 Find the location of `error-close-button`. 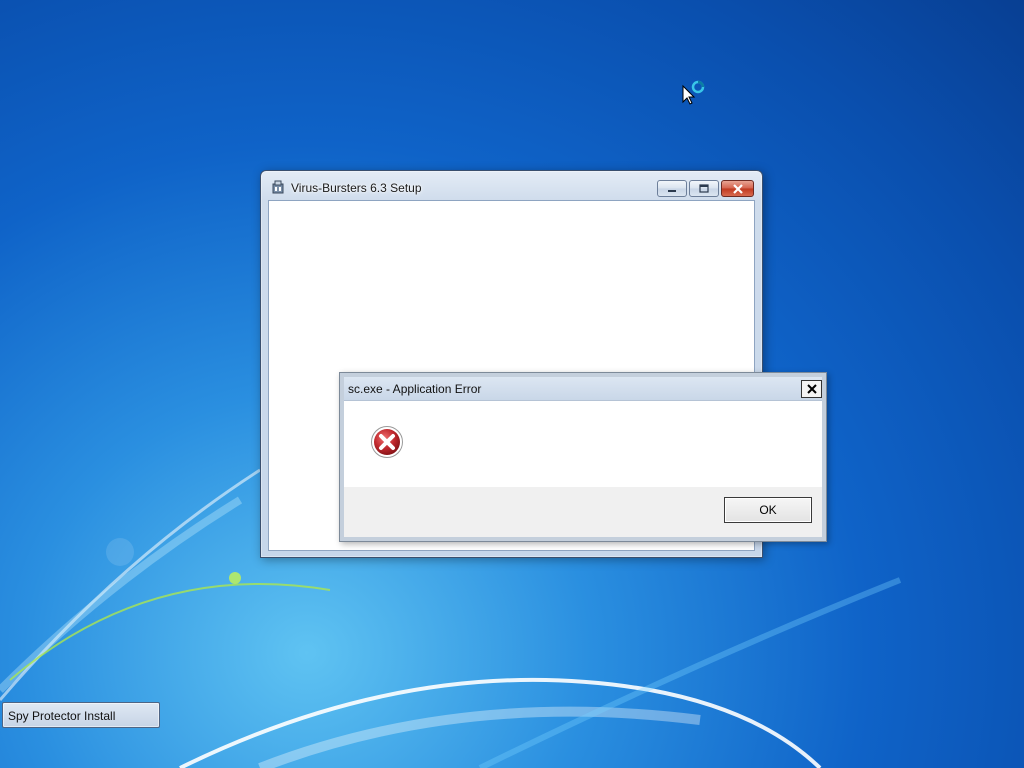

error-close-button is located at coordinates (811, 389).